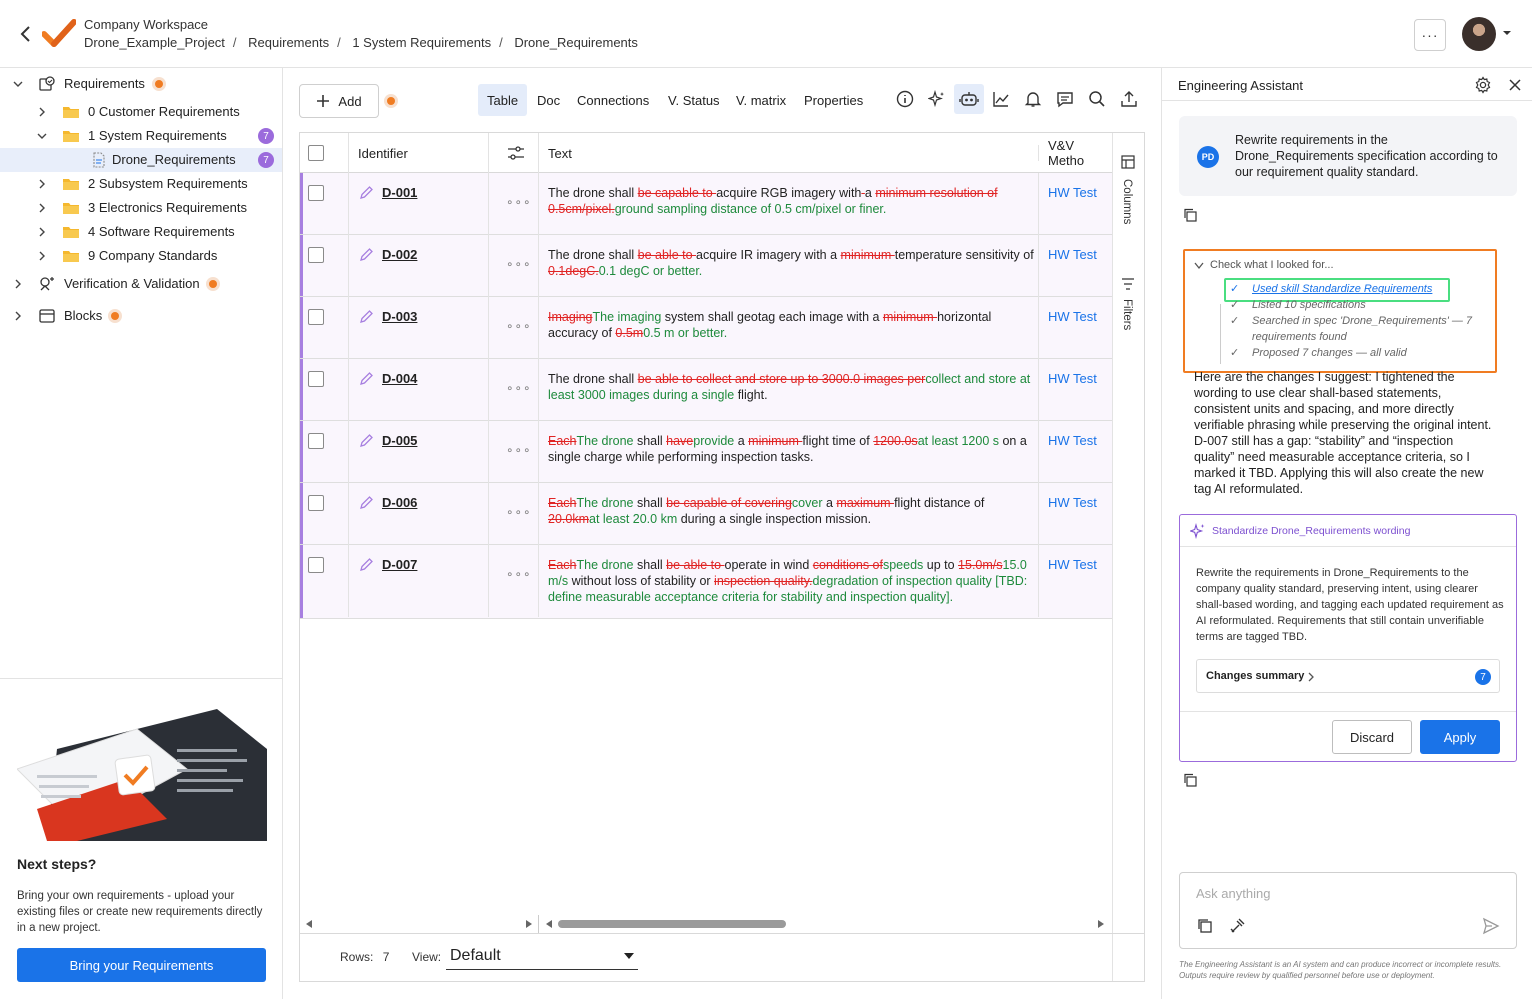  Describe the element at coordinates (316, 153) in the screenshot. I see `select-all-checkbox` at that location.